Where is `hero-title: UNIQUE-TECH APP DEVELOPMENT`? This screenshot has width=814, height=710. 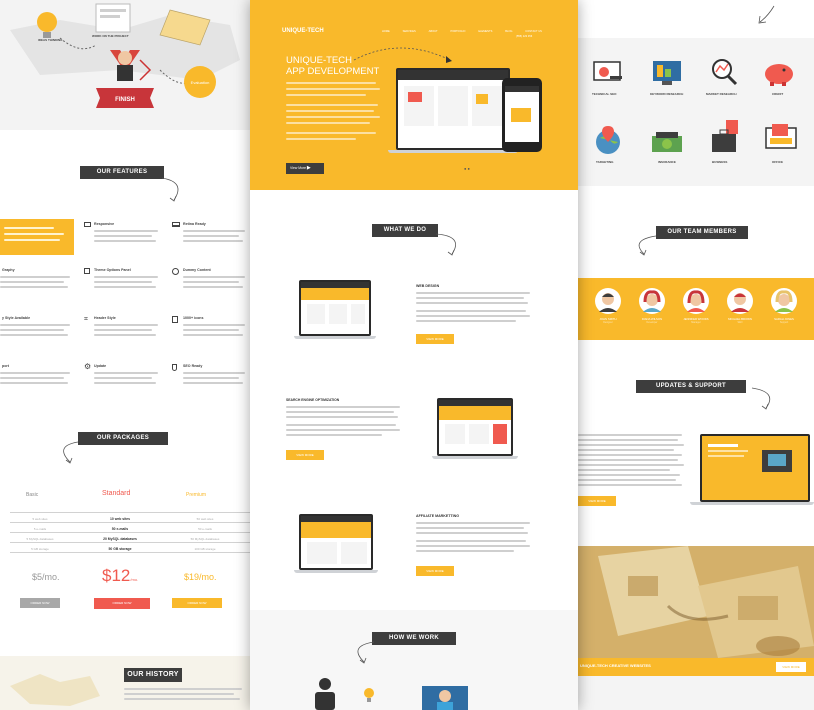 hero-title: UNIQUE-TECH APP DEVELOPMENT is located at coordinates (333, 66).